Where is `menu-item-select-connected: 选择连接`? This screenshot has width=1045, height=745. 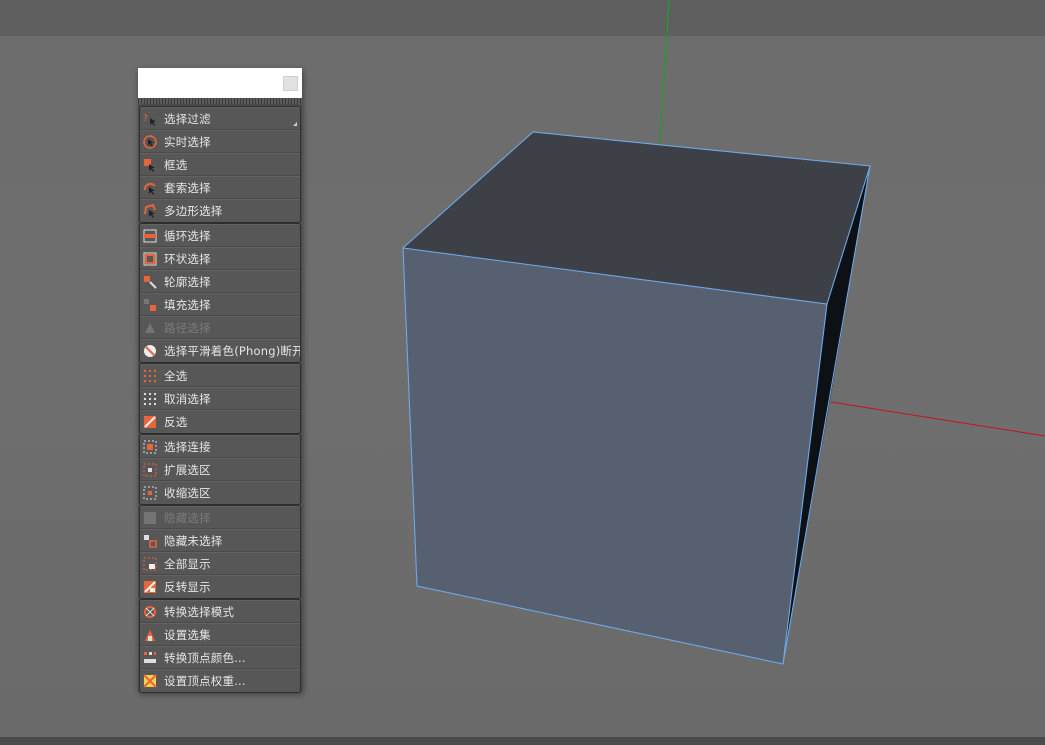 menu-item-select-connected: 选择连接 is located at coordinates (220, 446).